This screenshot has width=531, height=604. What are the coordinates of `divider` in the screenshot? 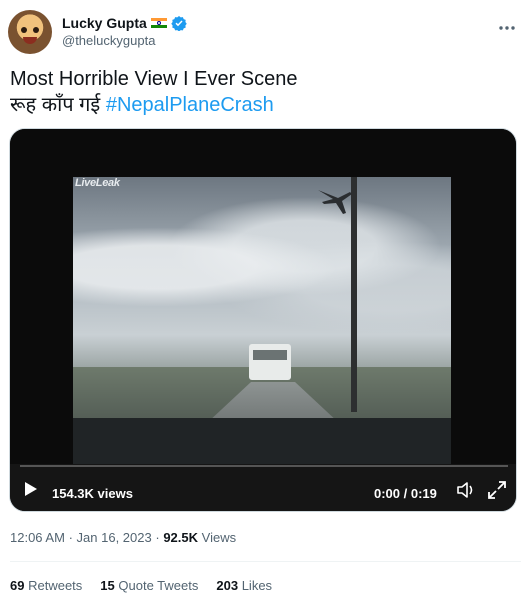 It's located at (265, 561).